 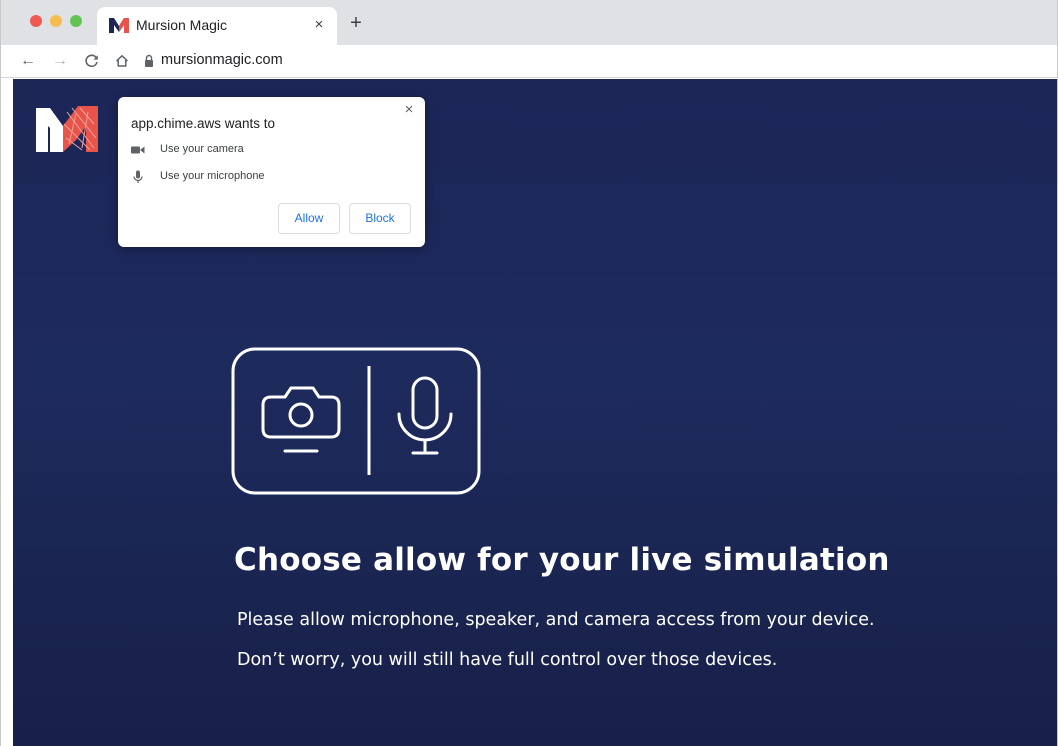 What do you see at coordinates (562, 560) in the screenshot?
I see `page-title: Choose allow for your live simulation` at bounding box center [562, 560].